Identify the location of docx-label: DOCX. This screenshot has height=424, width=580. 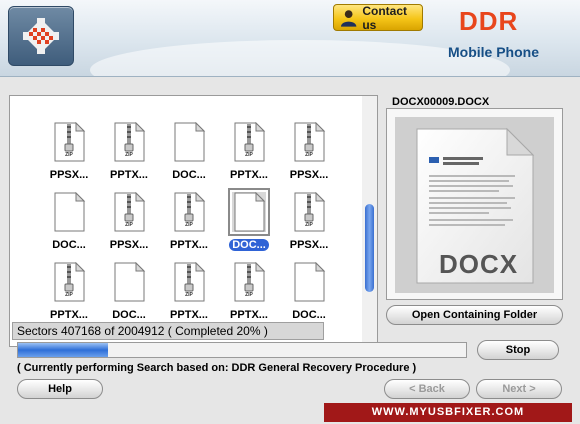
(479, 264).